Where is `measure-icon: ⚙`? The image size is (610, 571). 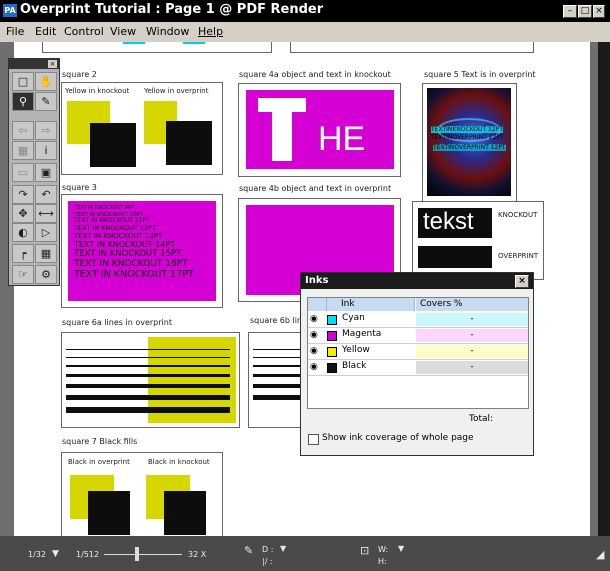
measure-icon: ⚙ is located at coordinates (46, 274).